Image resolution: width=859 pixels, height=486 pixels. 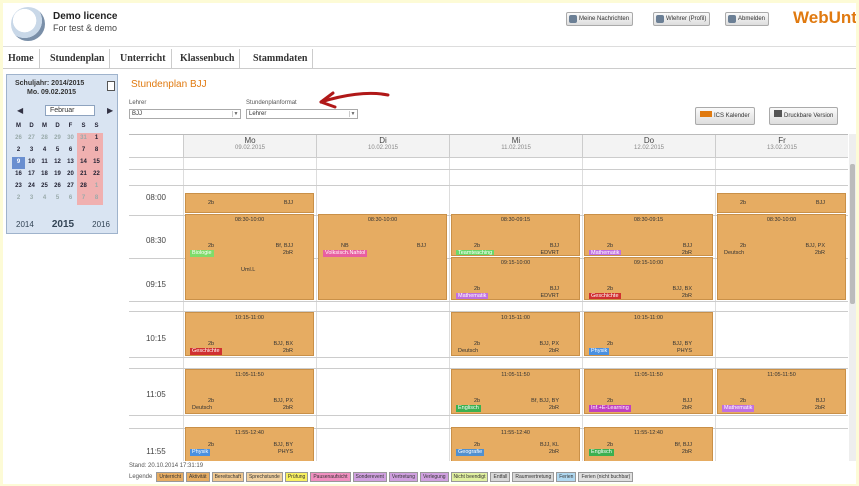 What do you see at coordinates (20, 110) in the screenshot?
I see `prev-month-icon: ◀` at bounding box center [20, 110].